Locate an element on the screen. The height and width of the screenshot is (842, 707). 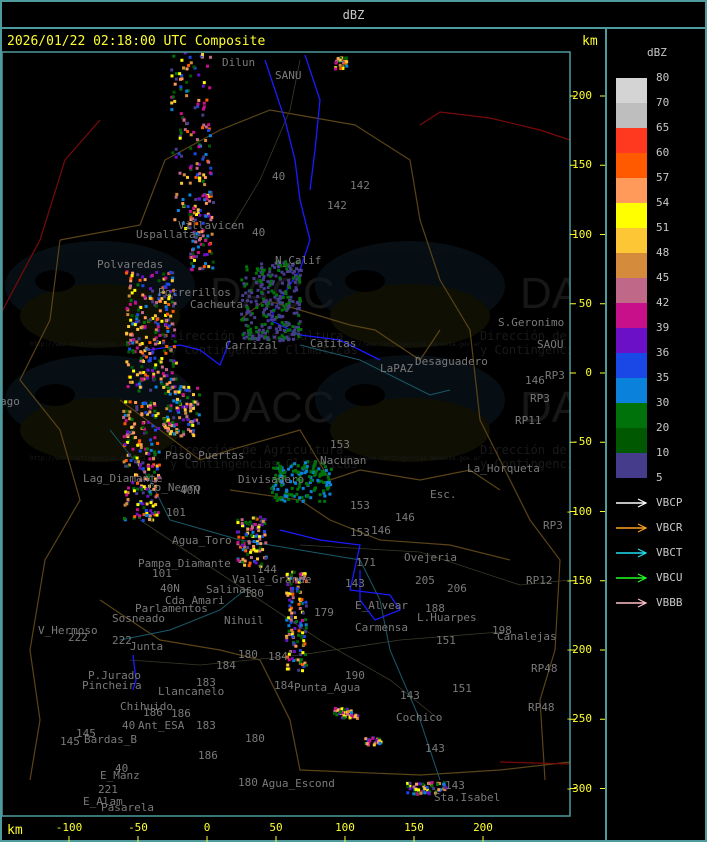
x-tick-label: 0 is located at coordinates (207, 827).